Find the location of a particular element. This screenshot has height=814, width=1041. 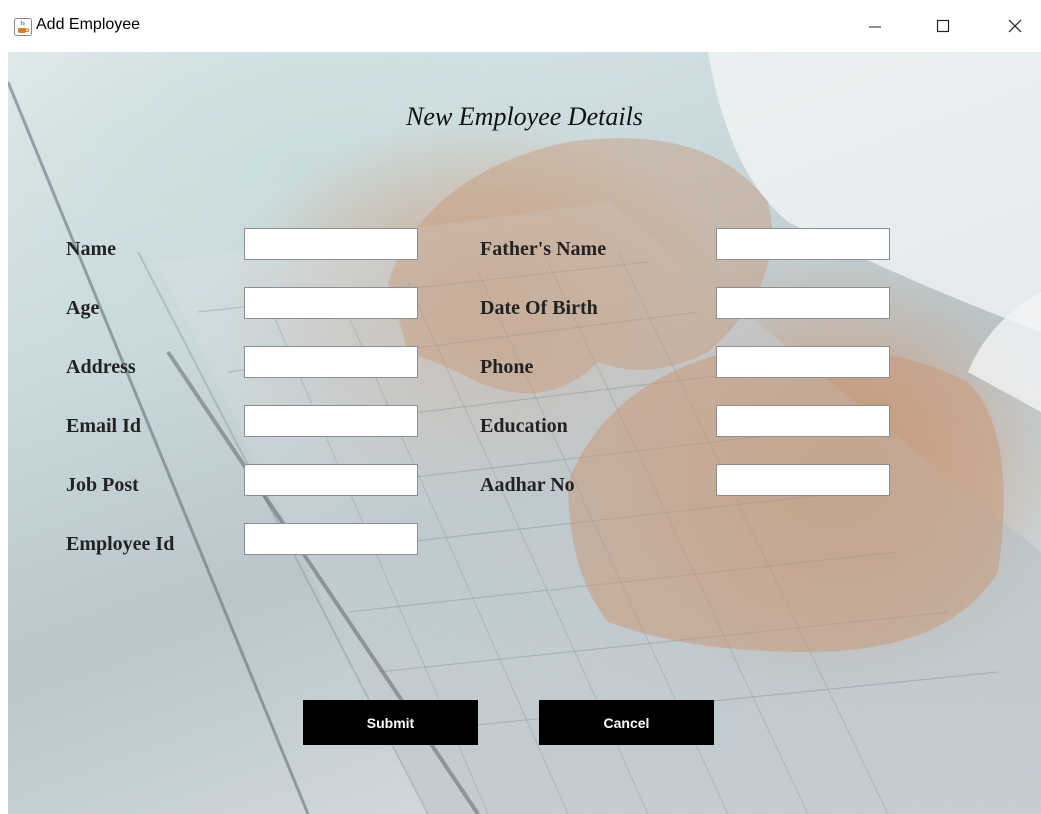

address-label: Address is located at coordinates (101, 367).